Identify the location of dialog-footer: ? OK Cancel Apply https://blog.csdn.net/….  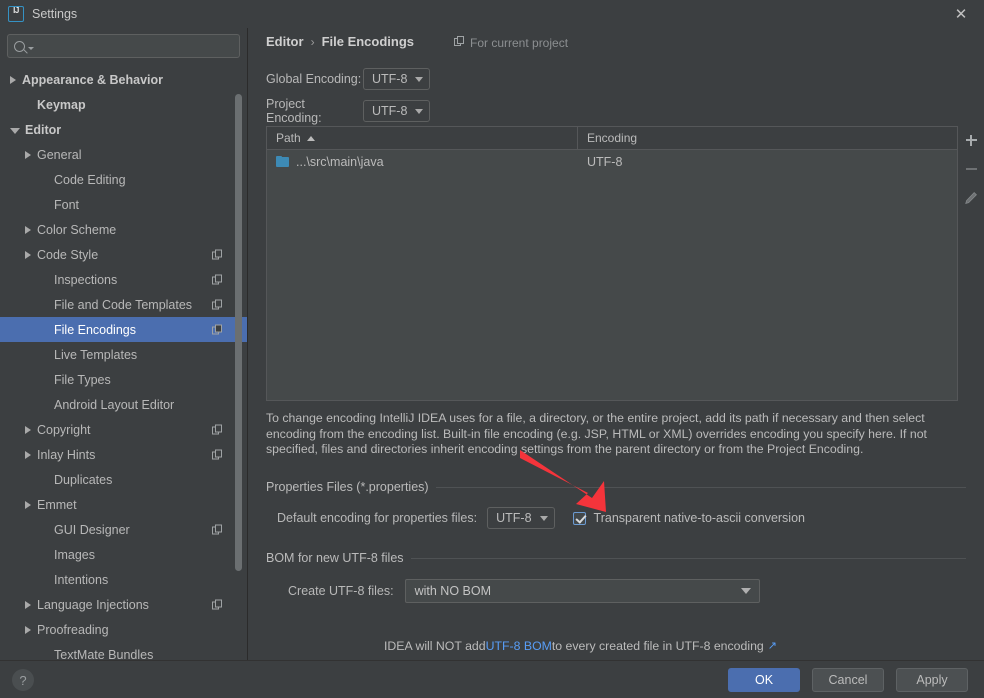
(492, 679).